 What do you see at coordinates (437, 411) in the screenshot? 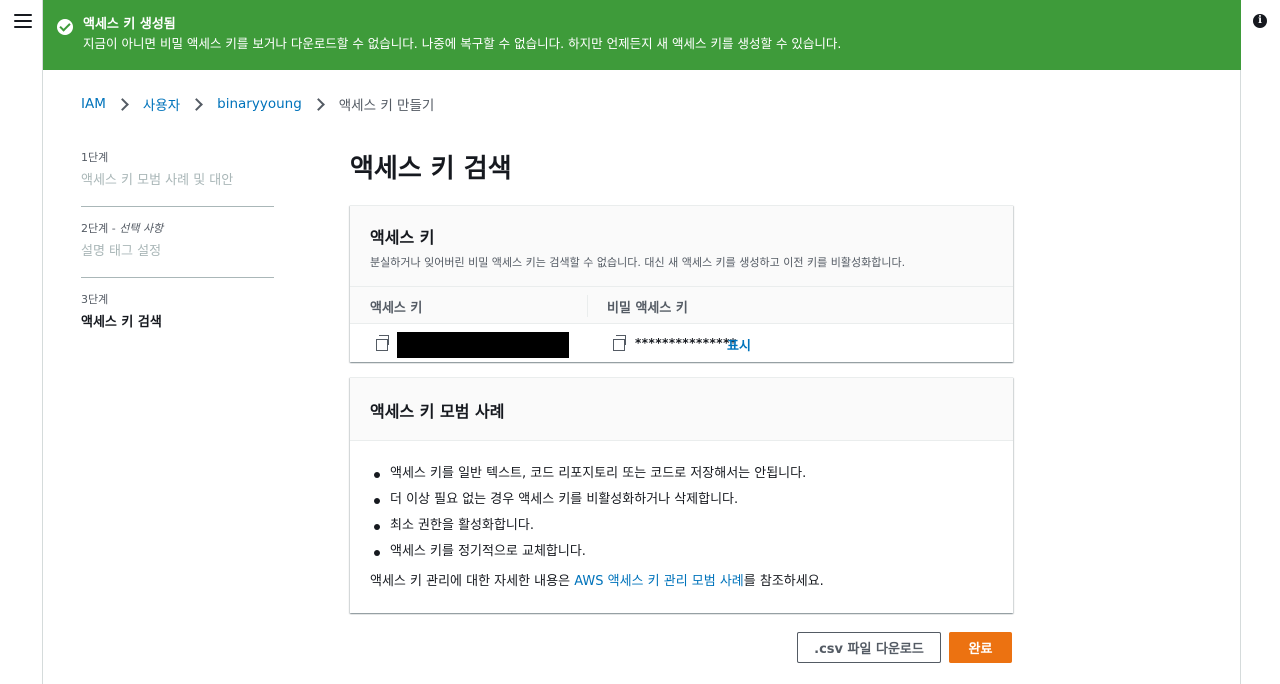
I see `best-practices-title: 액세스 키 모범 사례` at bounding box center [437, 411].